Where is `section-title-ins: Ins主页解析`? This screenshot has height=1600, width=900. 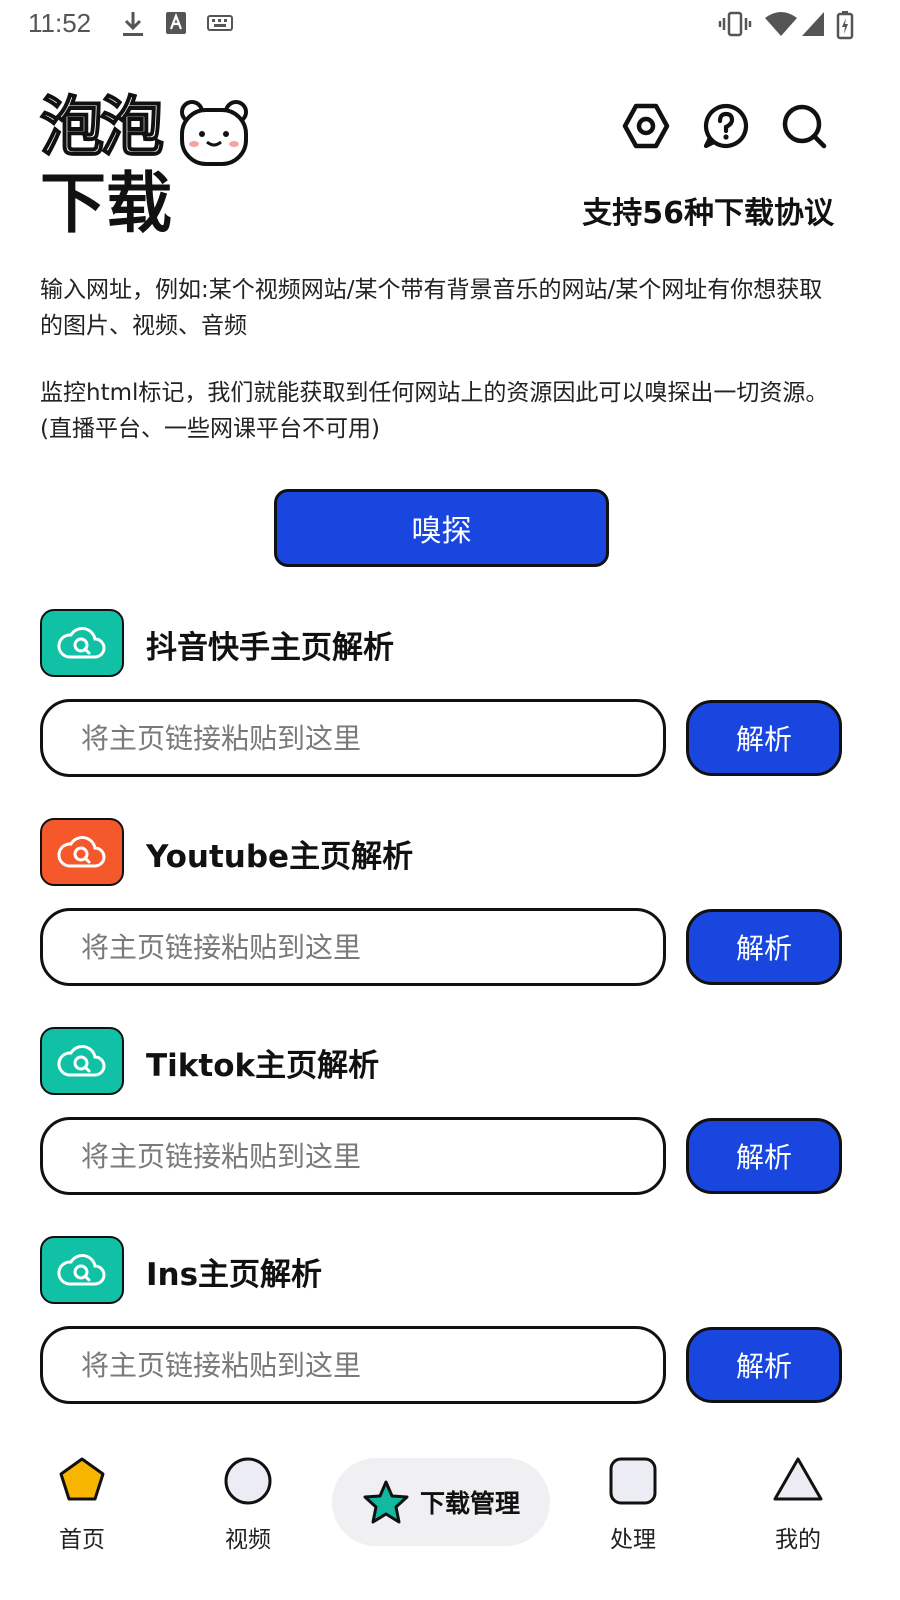 section-title-ins: Ins主页解析 is located at coordinates (234, 1275).